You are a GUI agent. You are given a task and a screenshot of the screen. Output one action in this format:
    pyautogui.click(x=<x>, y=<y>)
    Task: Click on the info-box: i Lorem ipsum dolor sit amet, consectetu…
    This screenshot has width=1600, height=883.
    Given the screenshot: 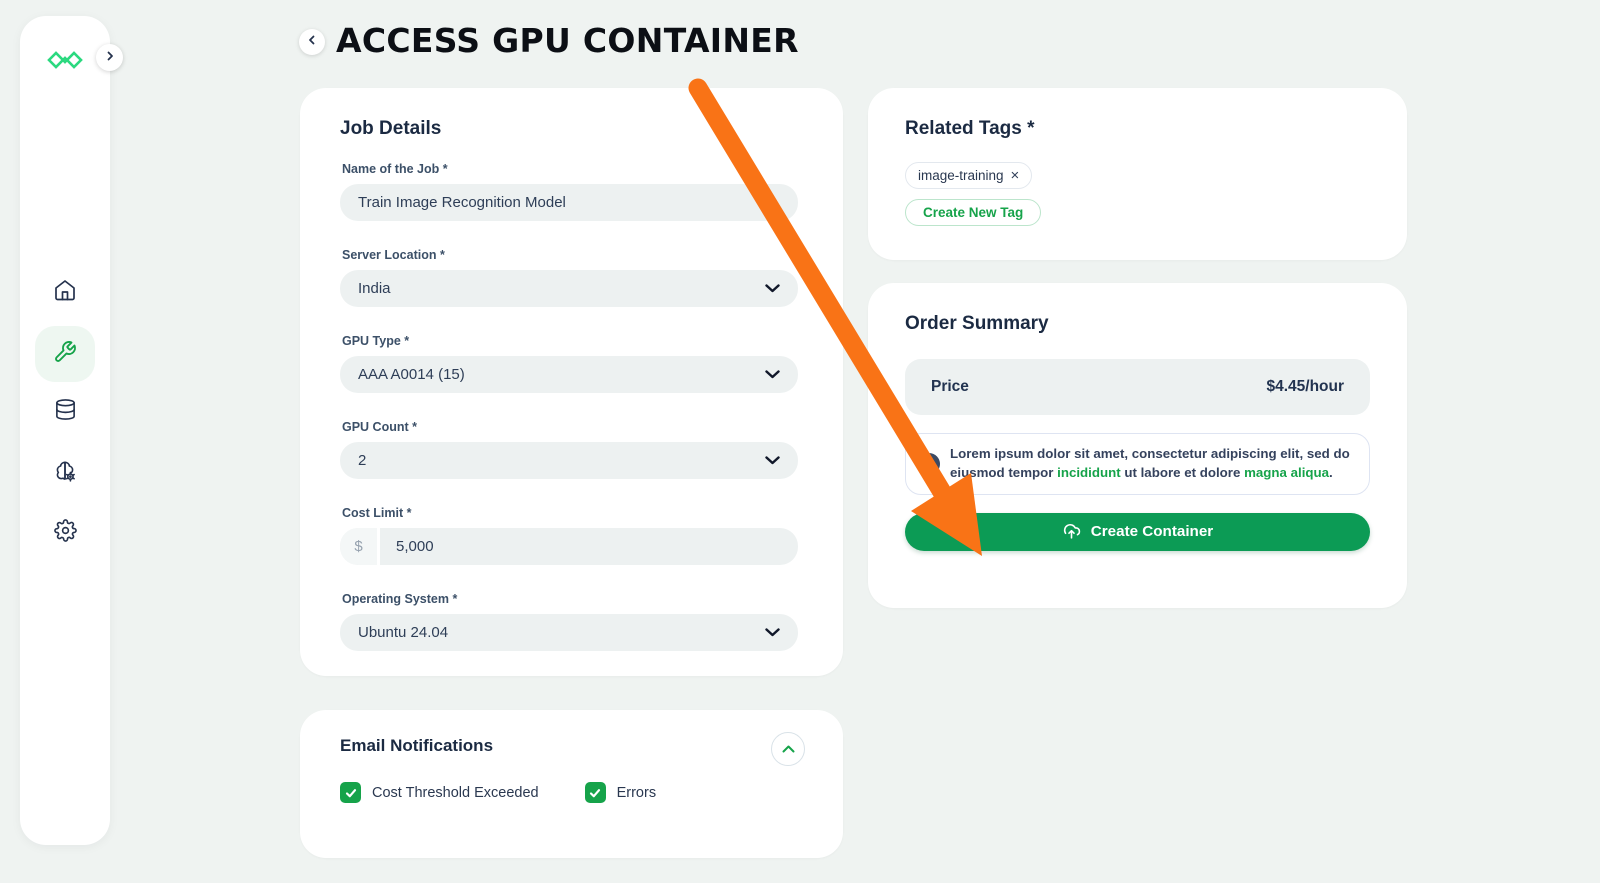 What is the action you would take?
    pyautogui.click(x=1137, y=464)
    